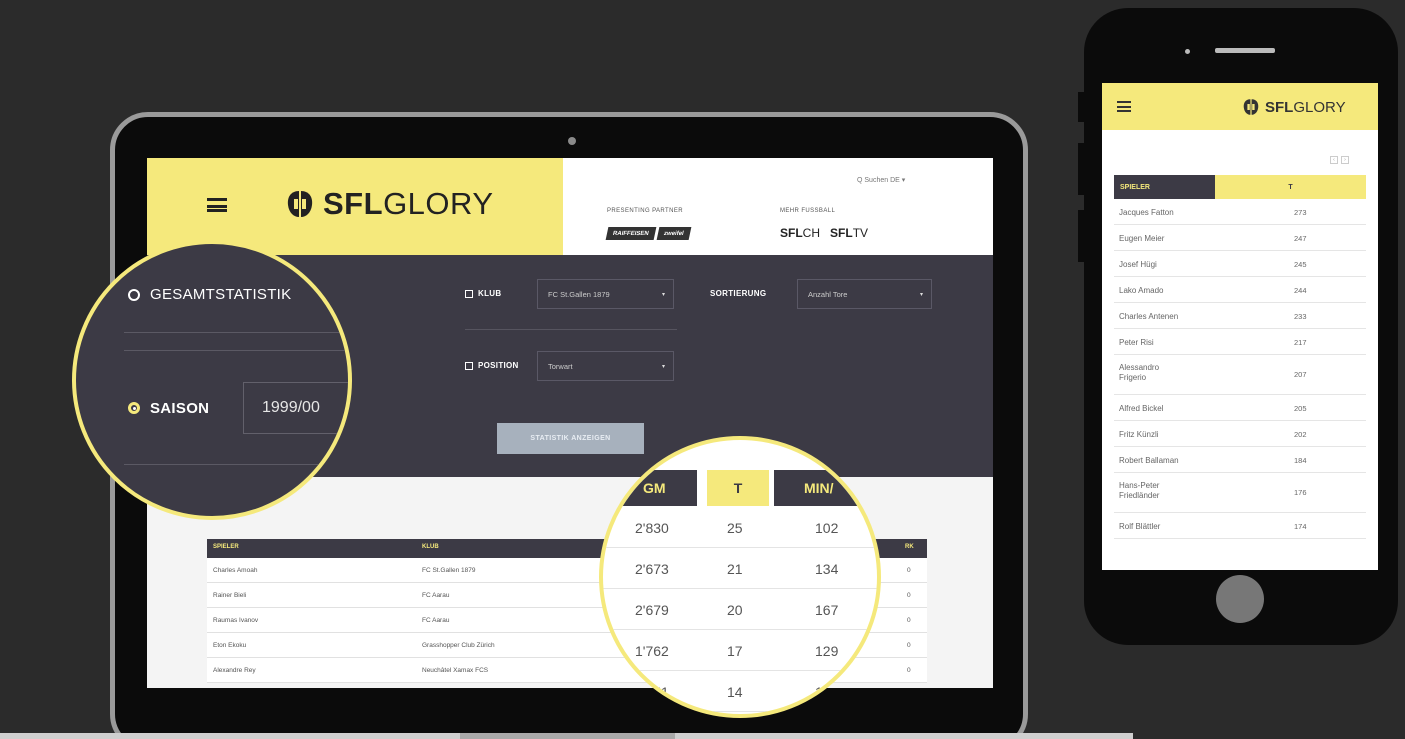  Describe the element at coordinates (1240, 599) in the screenshot. I see `home-button` at that location.